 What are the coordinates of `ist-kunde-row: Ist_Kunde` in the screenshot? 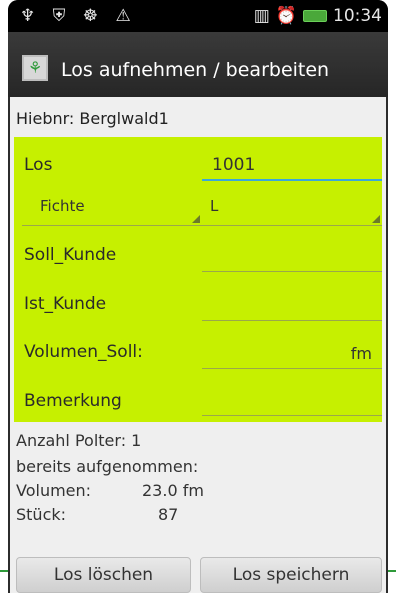 It's located at (198, 306).